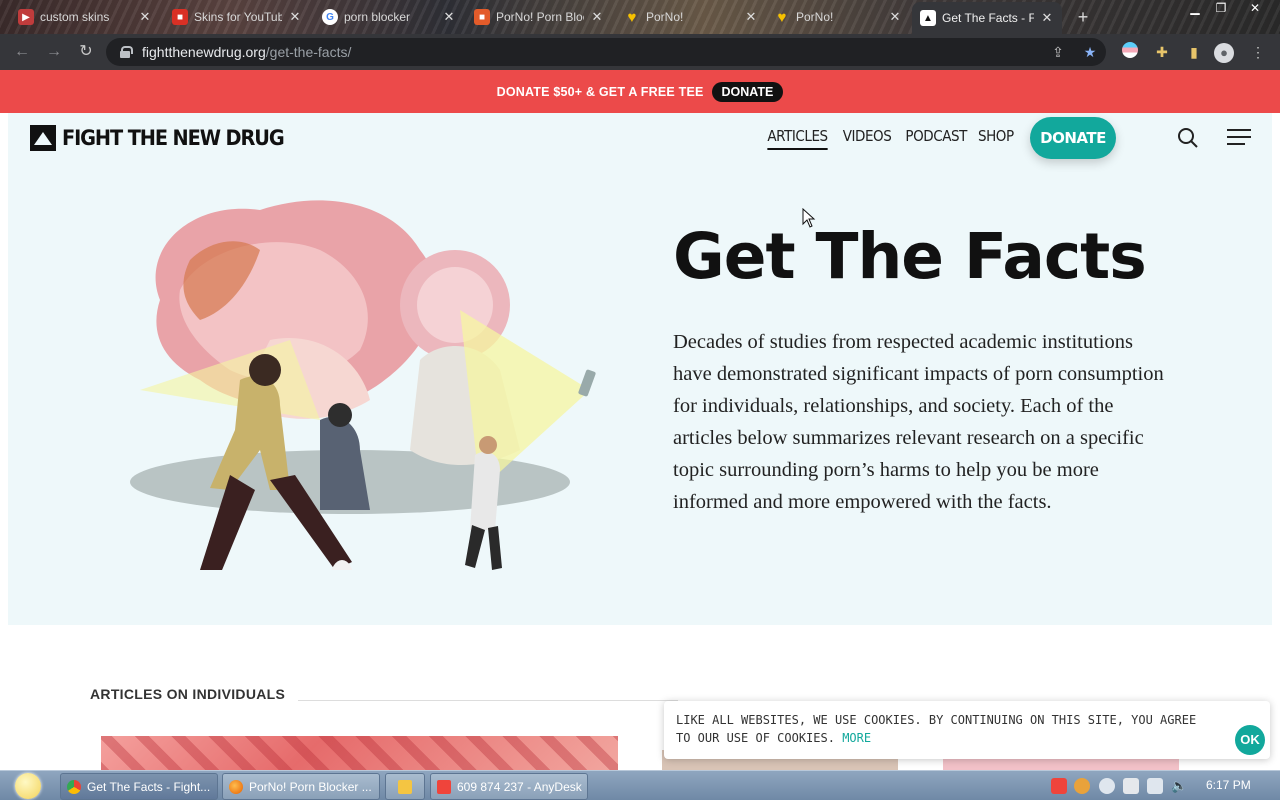 Image resolution: width=1280 pixels, height=800 pixels. I want to click on tray-anydesk-icon, so click(1059, 786).